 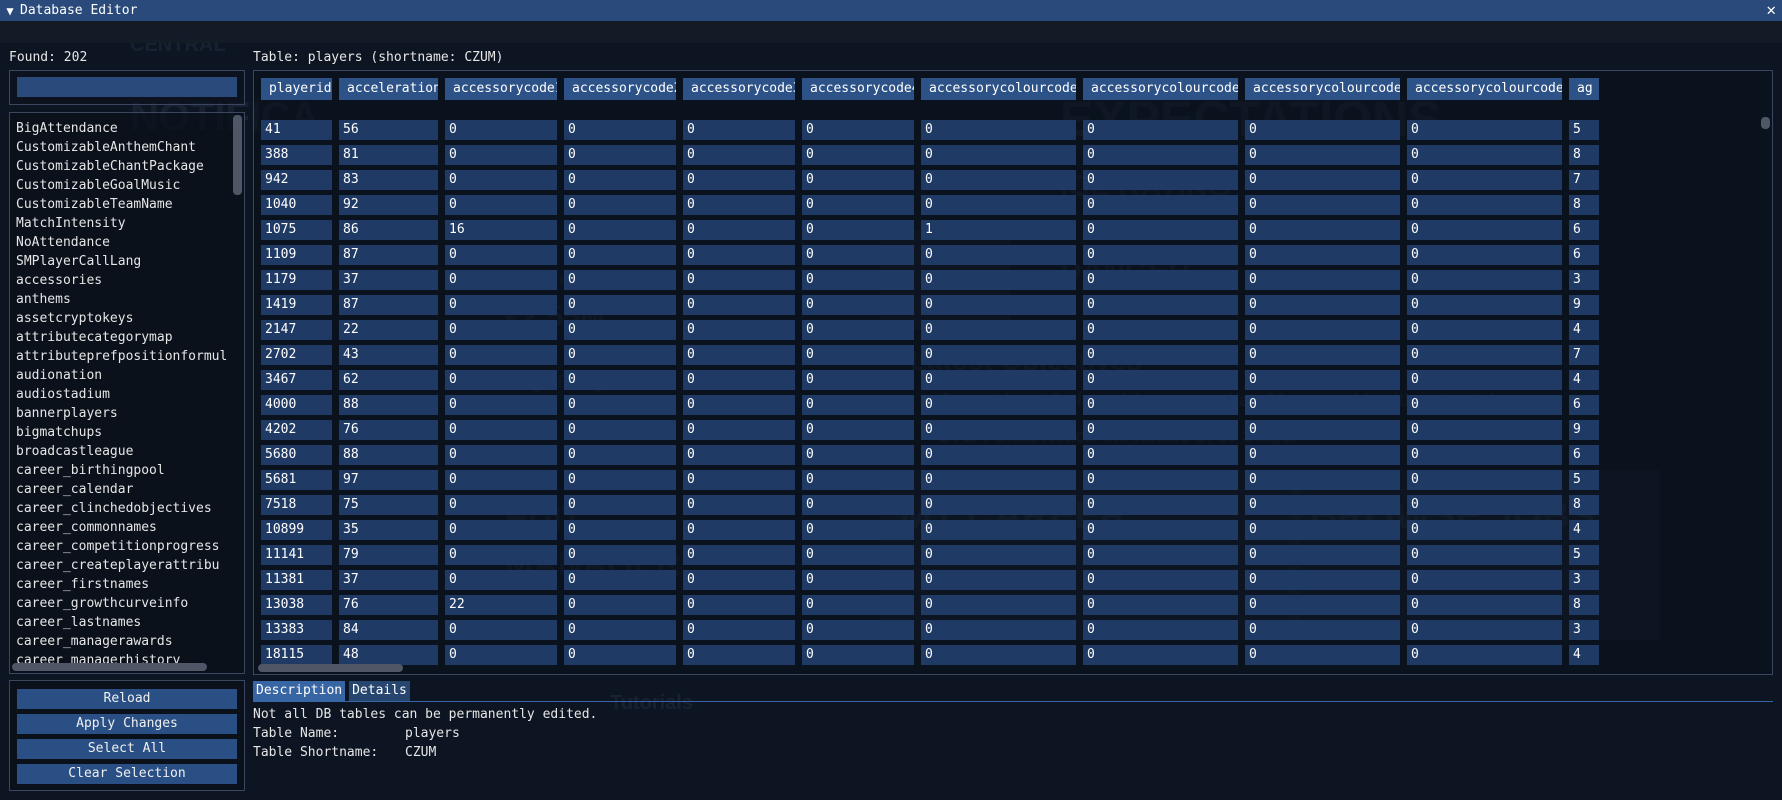 What do you see at coordinates (1322, 89) in the screenshot?
I see `column-header: accessorycolourcode3` at bounding box center [1322, 89].